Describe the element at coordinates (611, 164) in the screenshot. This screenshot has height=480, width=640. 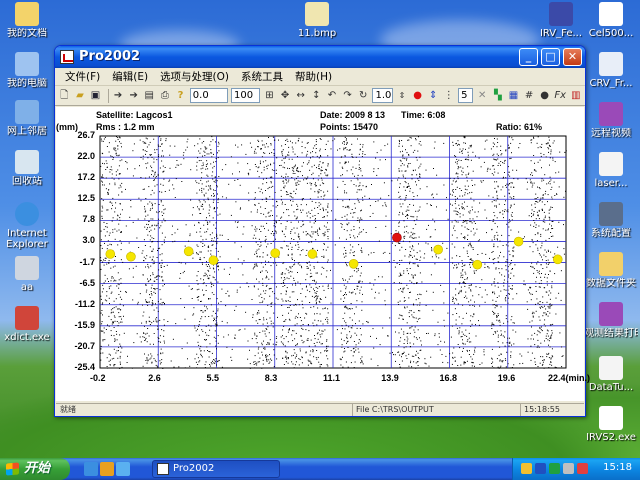
I see `document-icon` at that location.